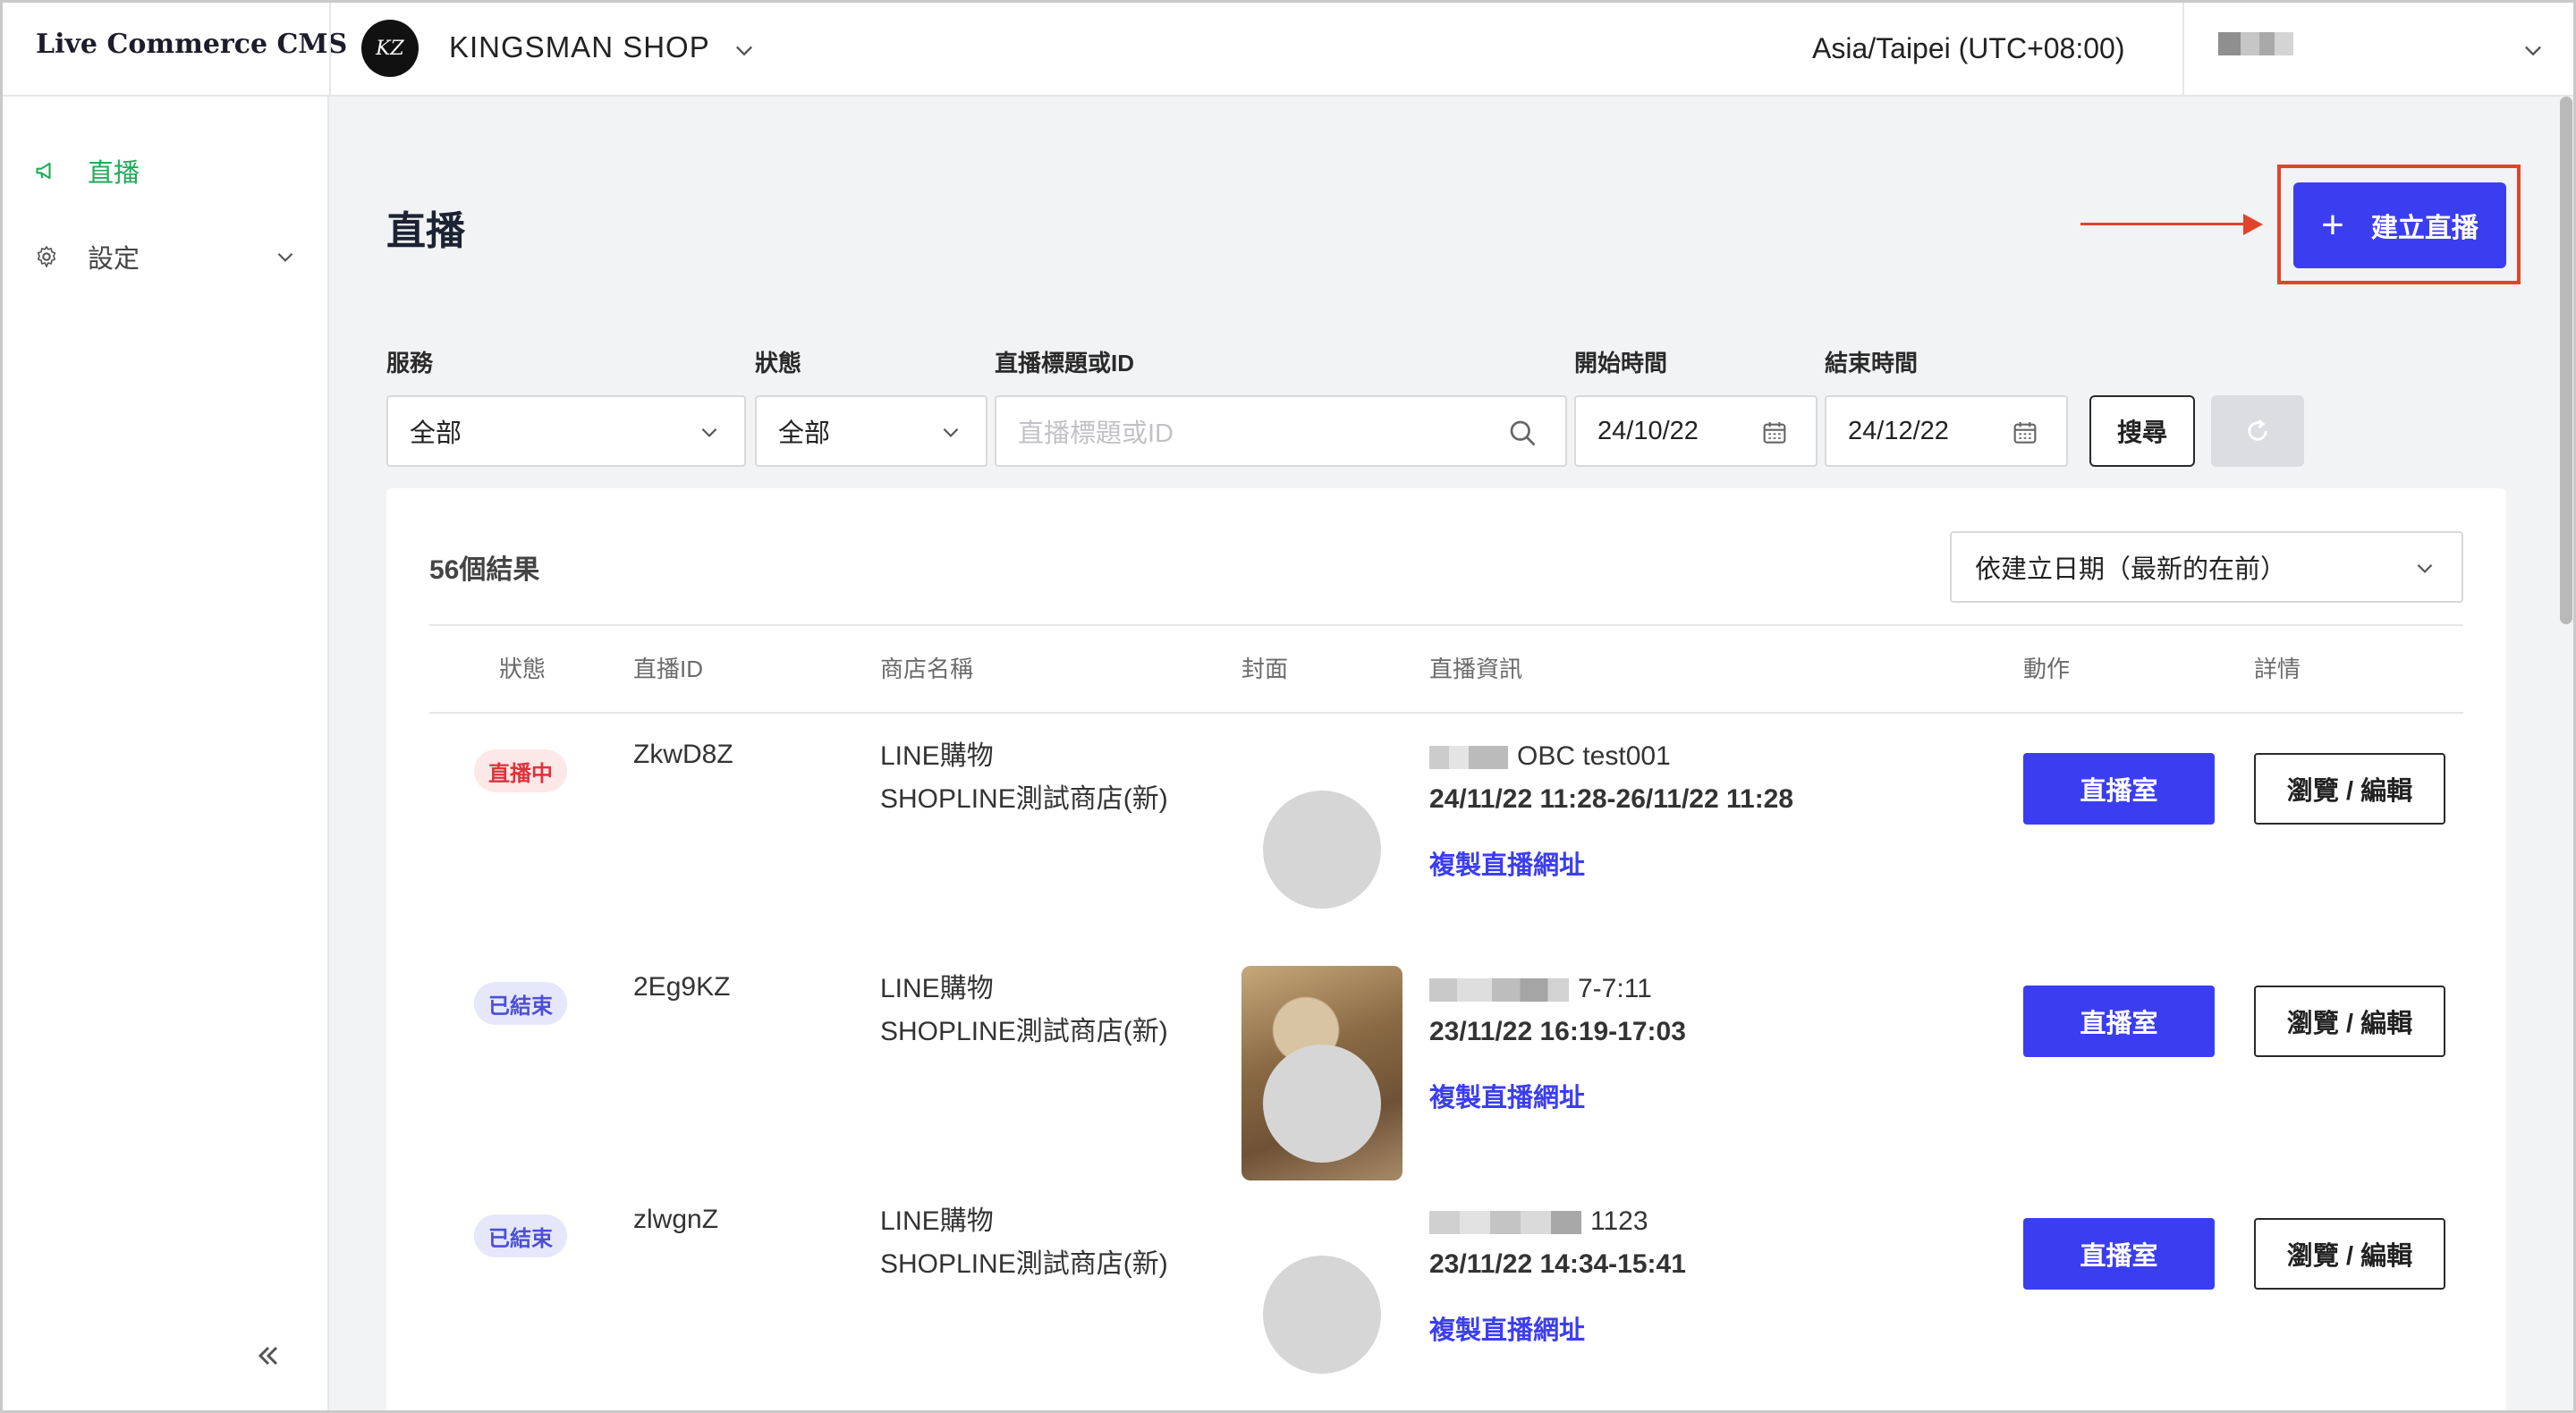 This screenshot has width=2576, height=1413. I want to click on live-title-text: OBC test001, so click(1594, 756).